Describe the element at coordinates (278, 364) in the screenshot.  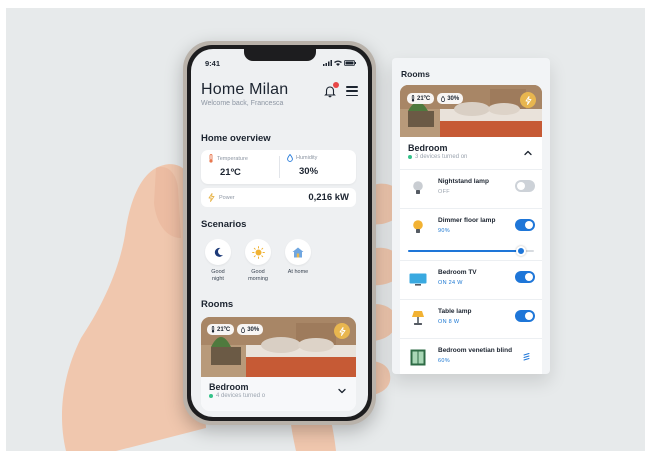
I see `room-card-bedroom: 21ºC 30% Bedroom 4 devices turned o` at that location.